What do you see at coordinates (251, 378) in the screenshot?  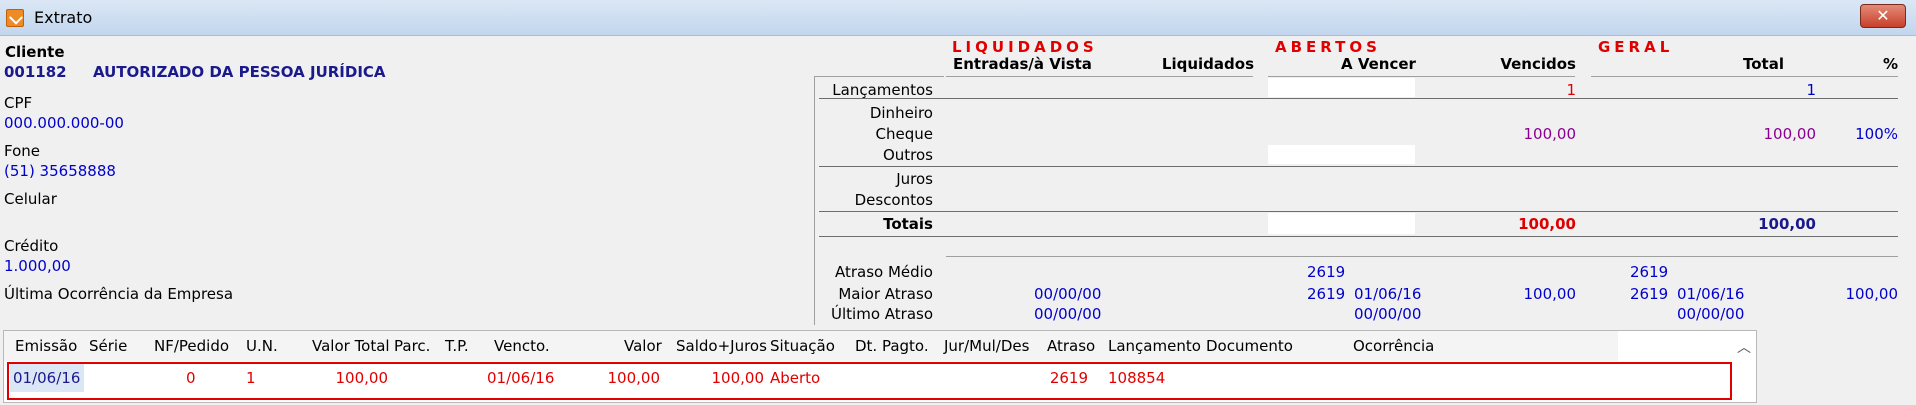 I see `cell-un: 1` at bounding box center [251, 378].